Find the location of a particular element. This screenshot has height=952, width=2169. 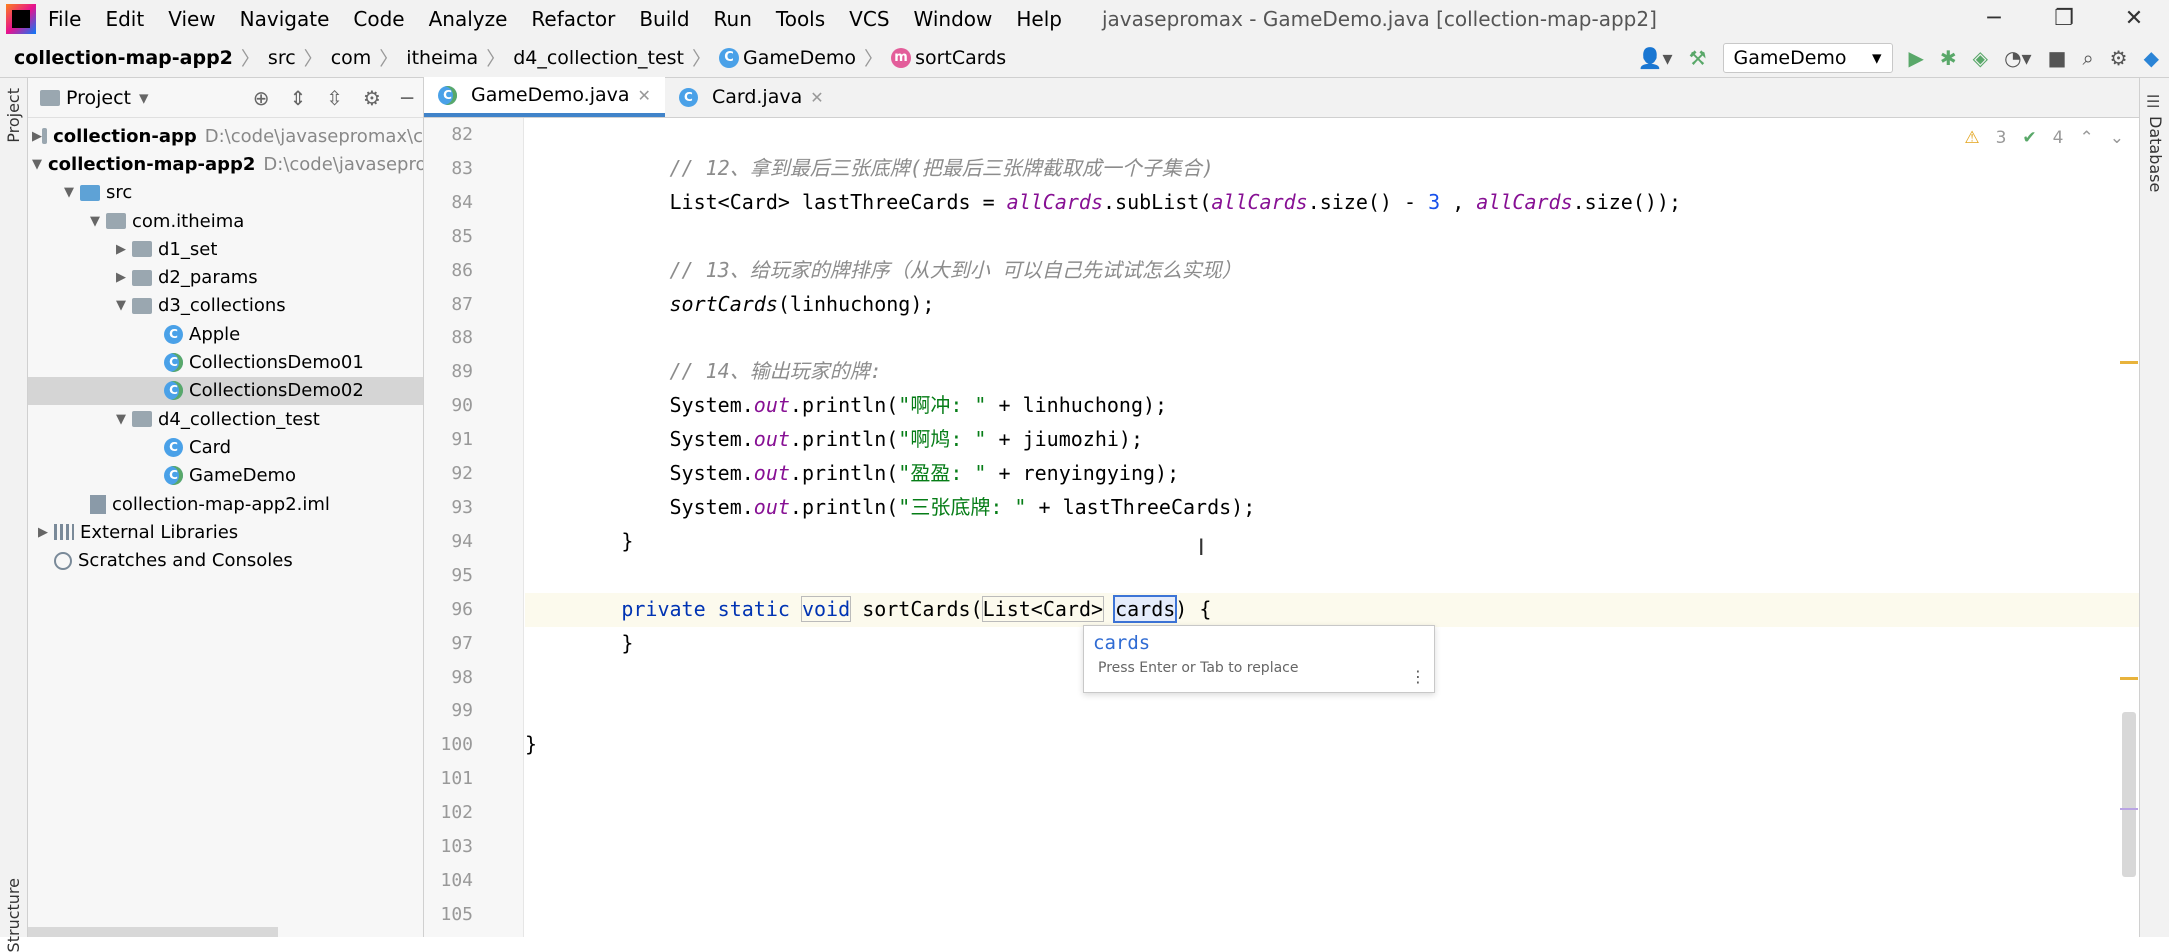

collapse-all-icon: ⇳ is located at coordinates (334, 98).